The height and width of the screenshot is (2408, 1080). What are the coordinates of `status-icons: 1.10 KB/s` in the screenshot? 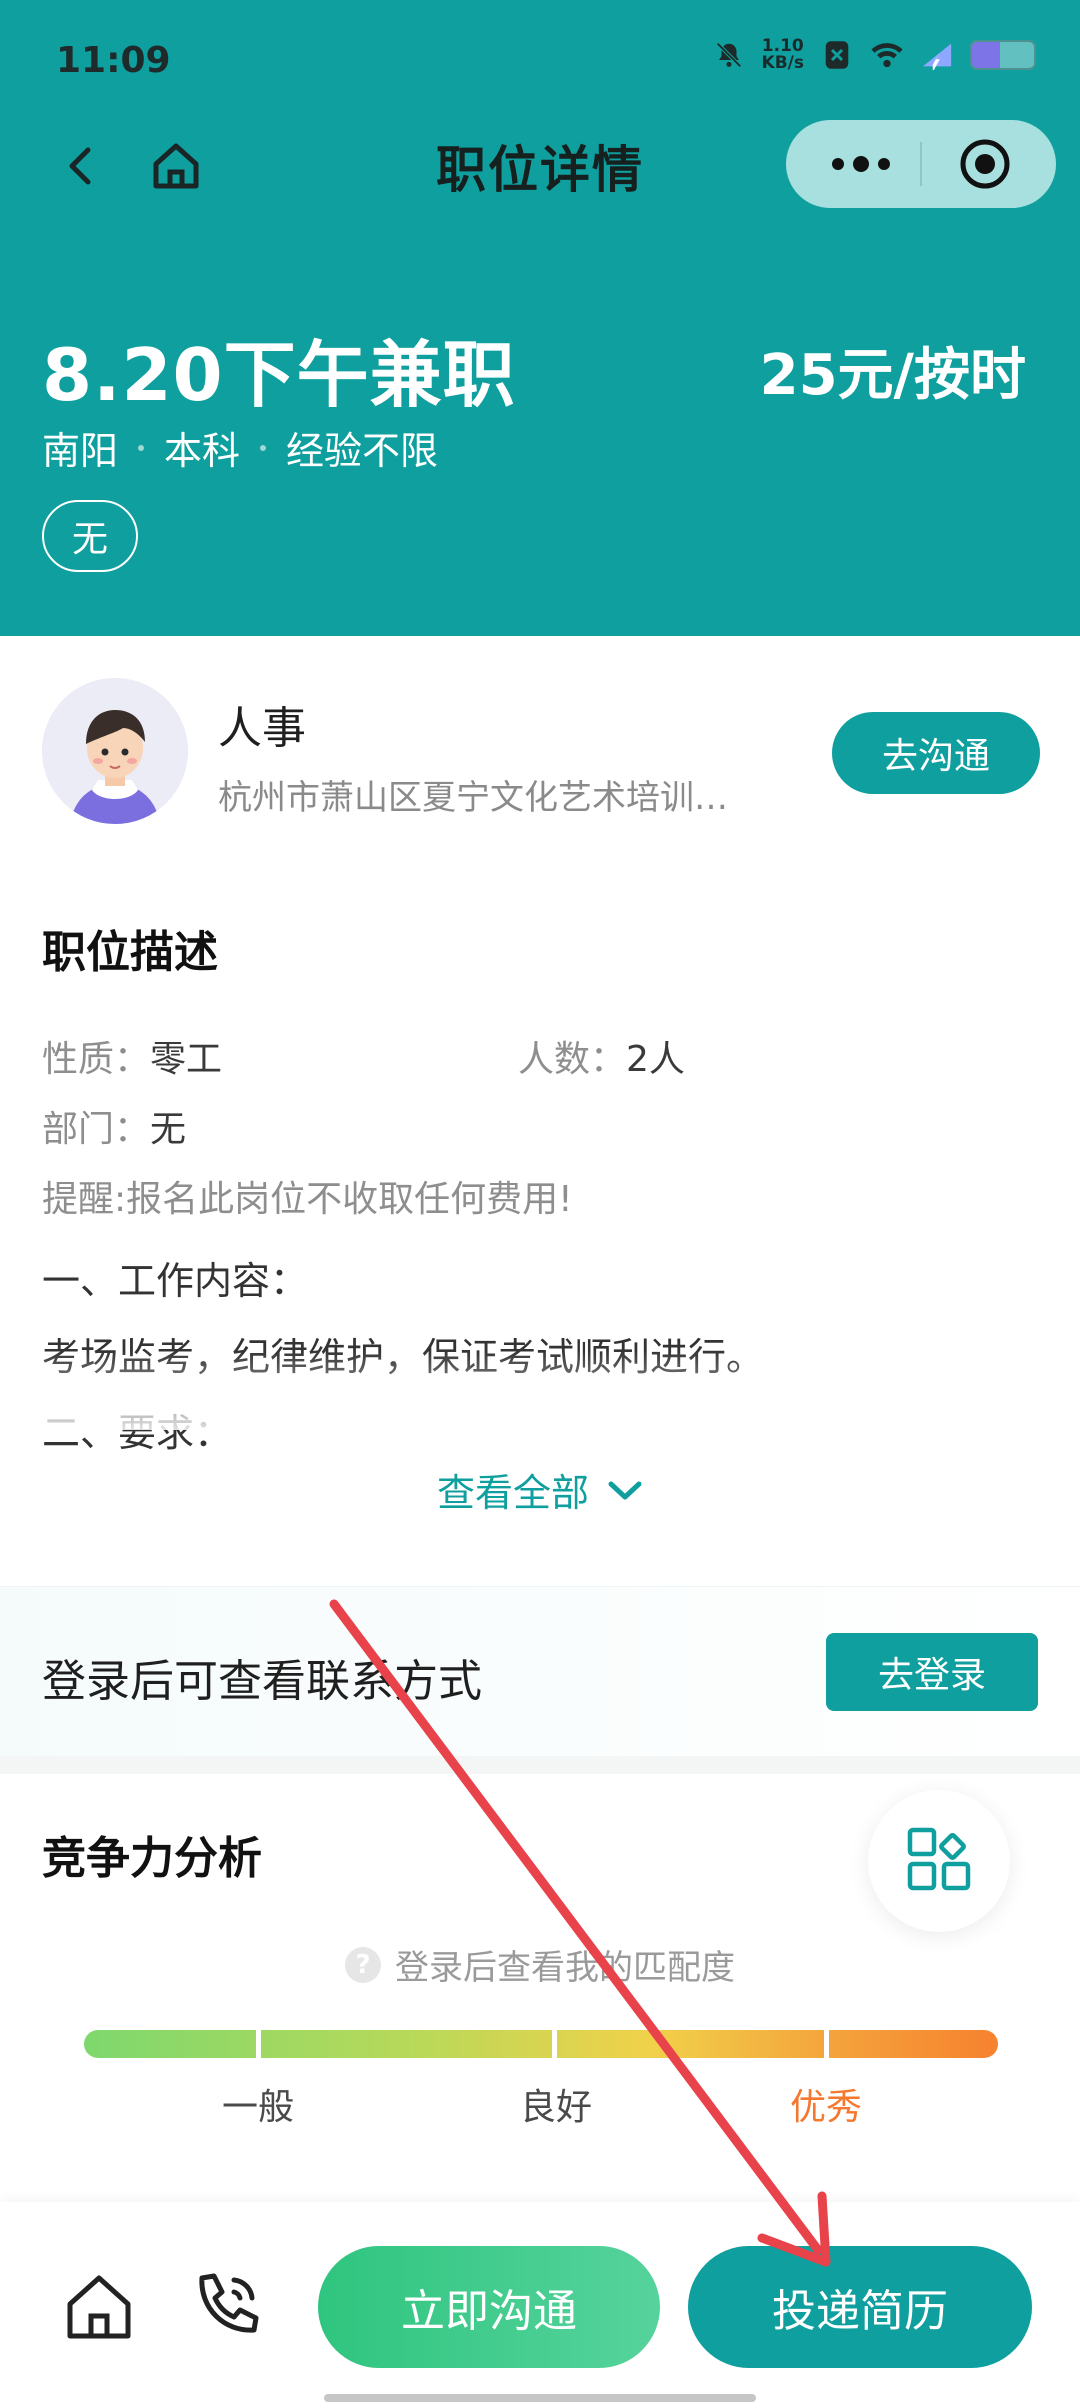 It's located at (874, 55).